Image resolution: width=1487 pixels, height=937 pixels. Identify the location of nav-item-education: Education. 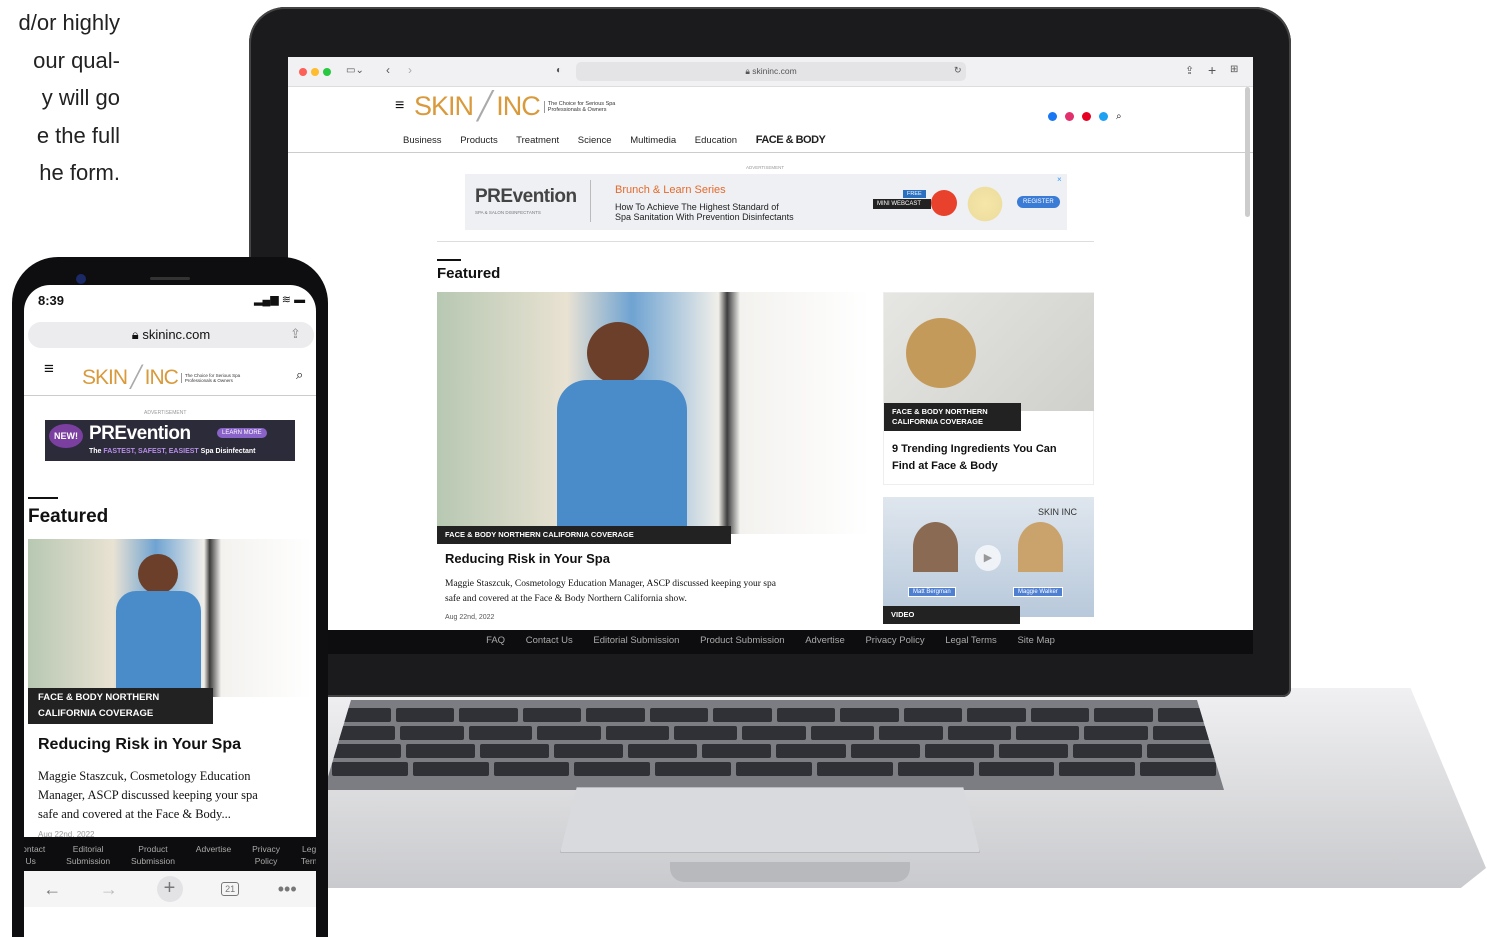
(716, 140).